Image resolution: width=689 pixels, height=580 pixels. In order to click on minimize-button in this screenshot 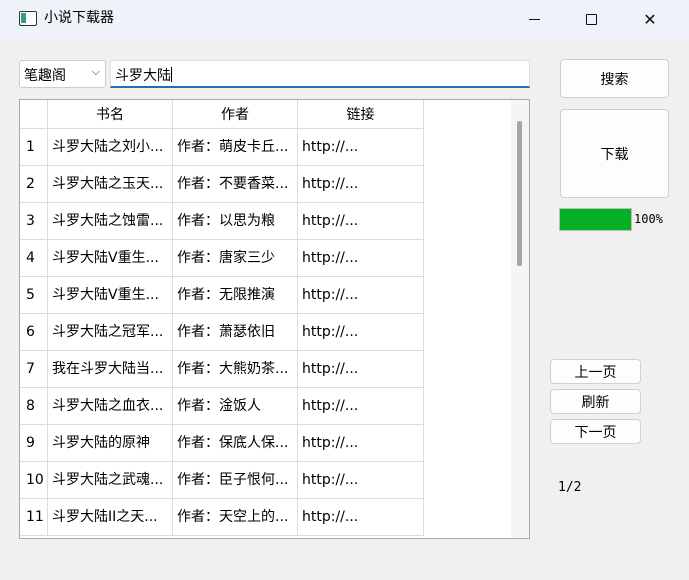, I will do `click(534, 19)`.